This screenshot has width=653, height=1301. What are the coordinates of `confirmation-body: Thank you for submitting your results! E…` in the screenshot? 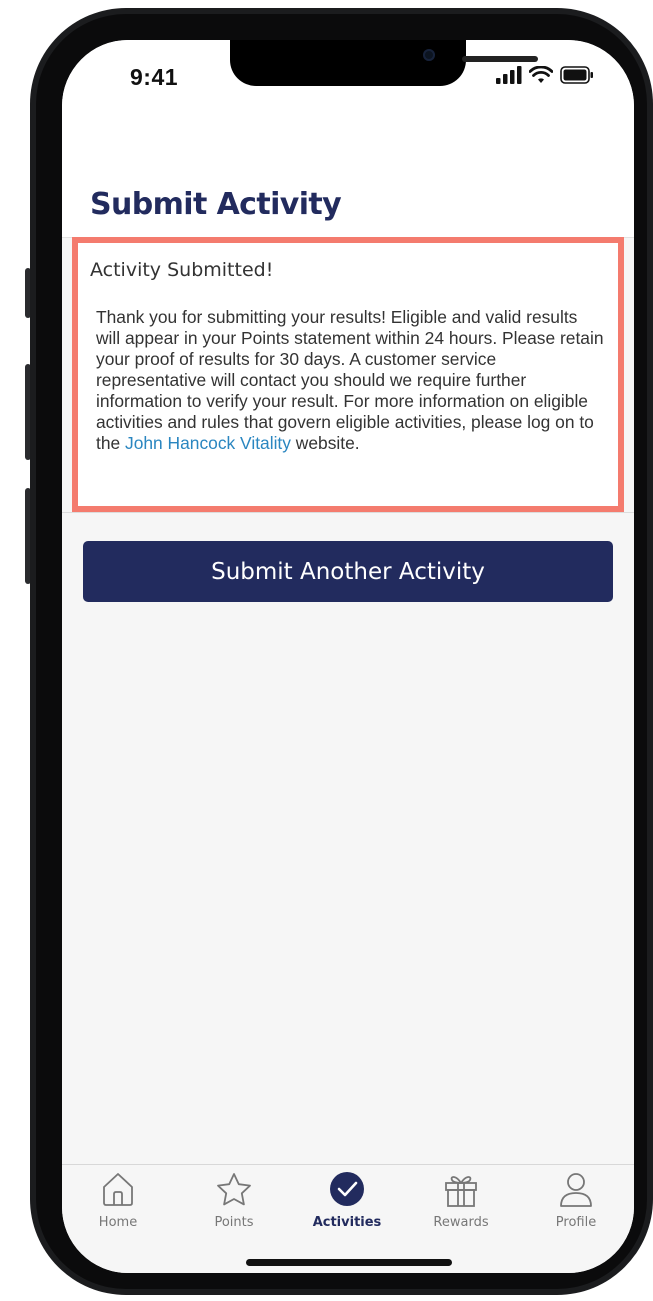 It's located at (351, 380).